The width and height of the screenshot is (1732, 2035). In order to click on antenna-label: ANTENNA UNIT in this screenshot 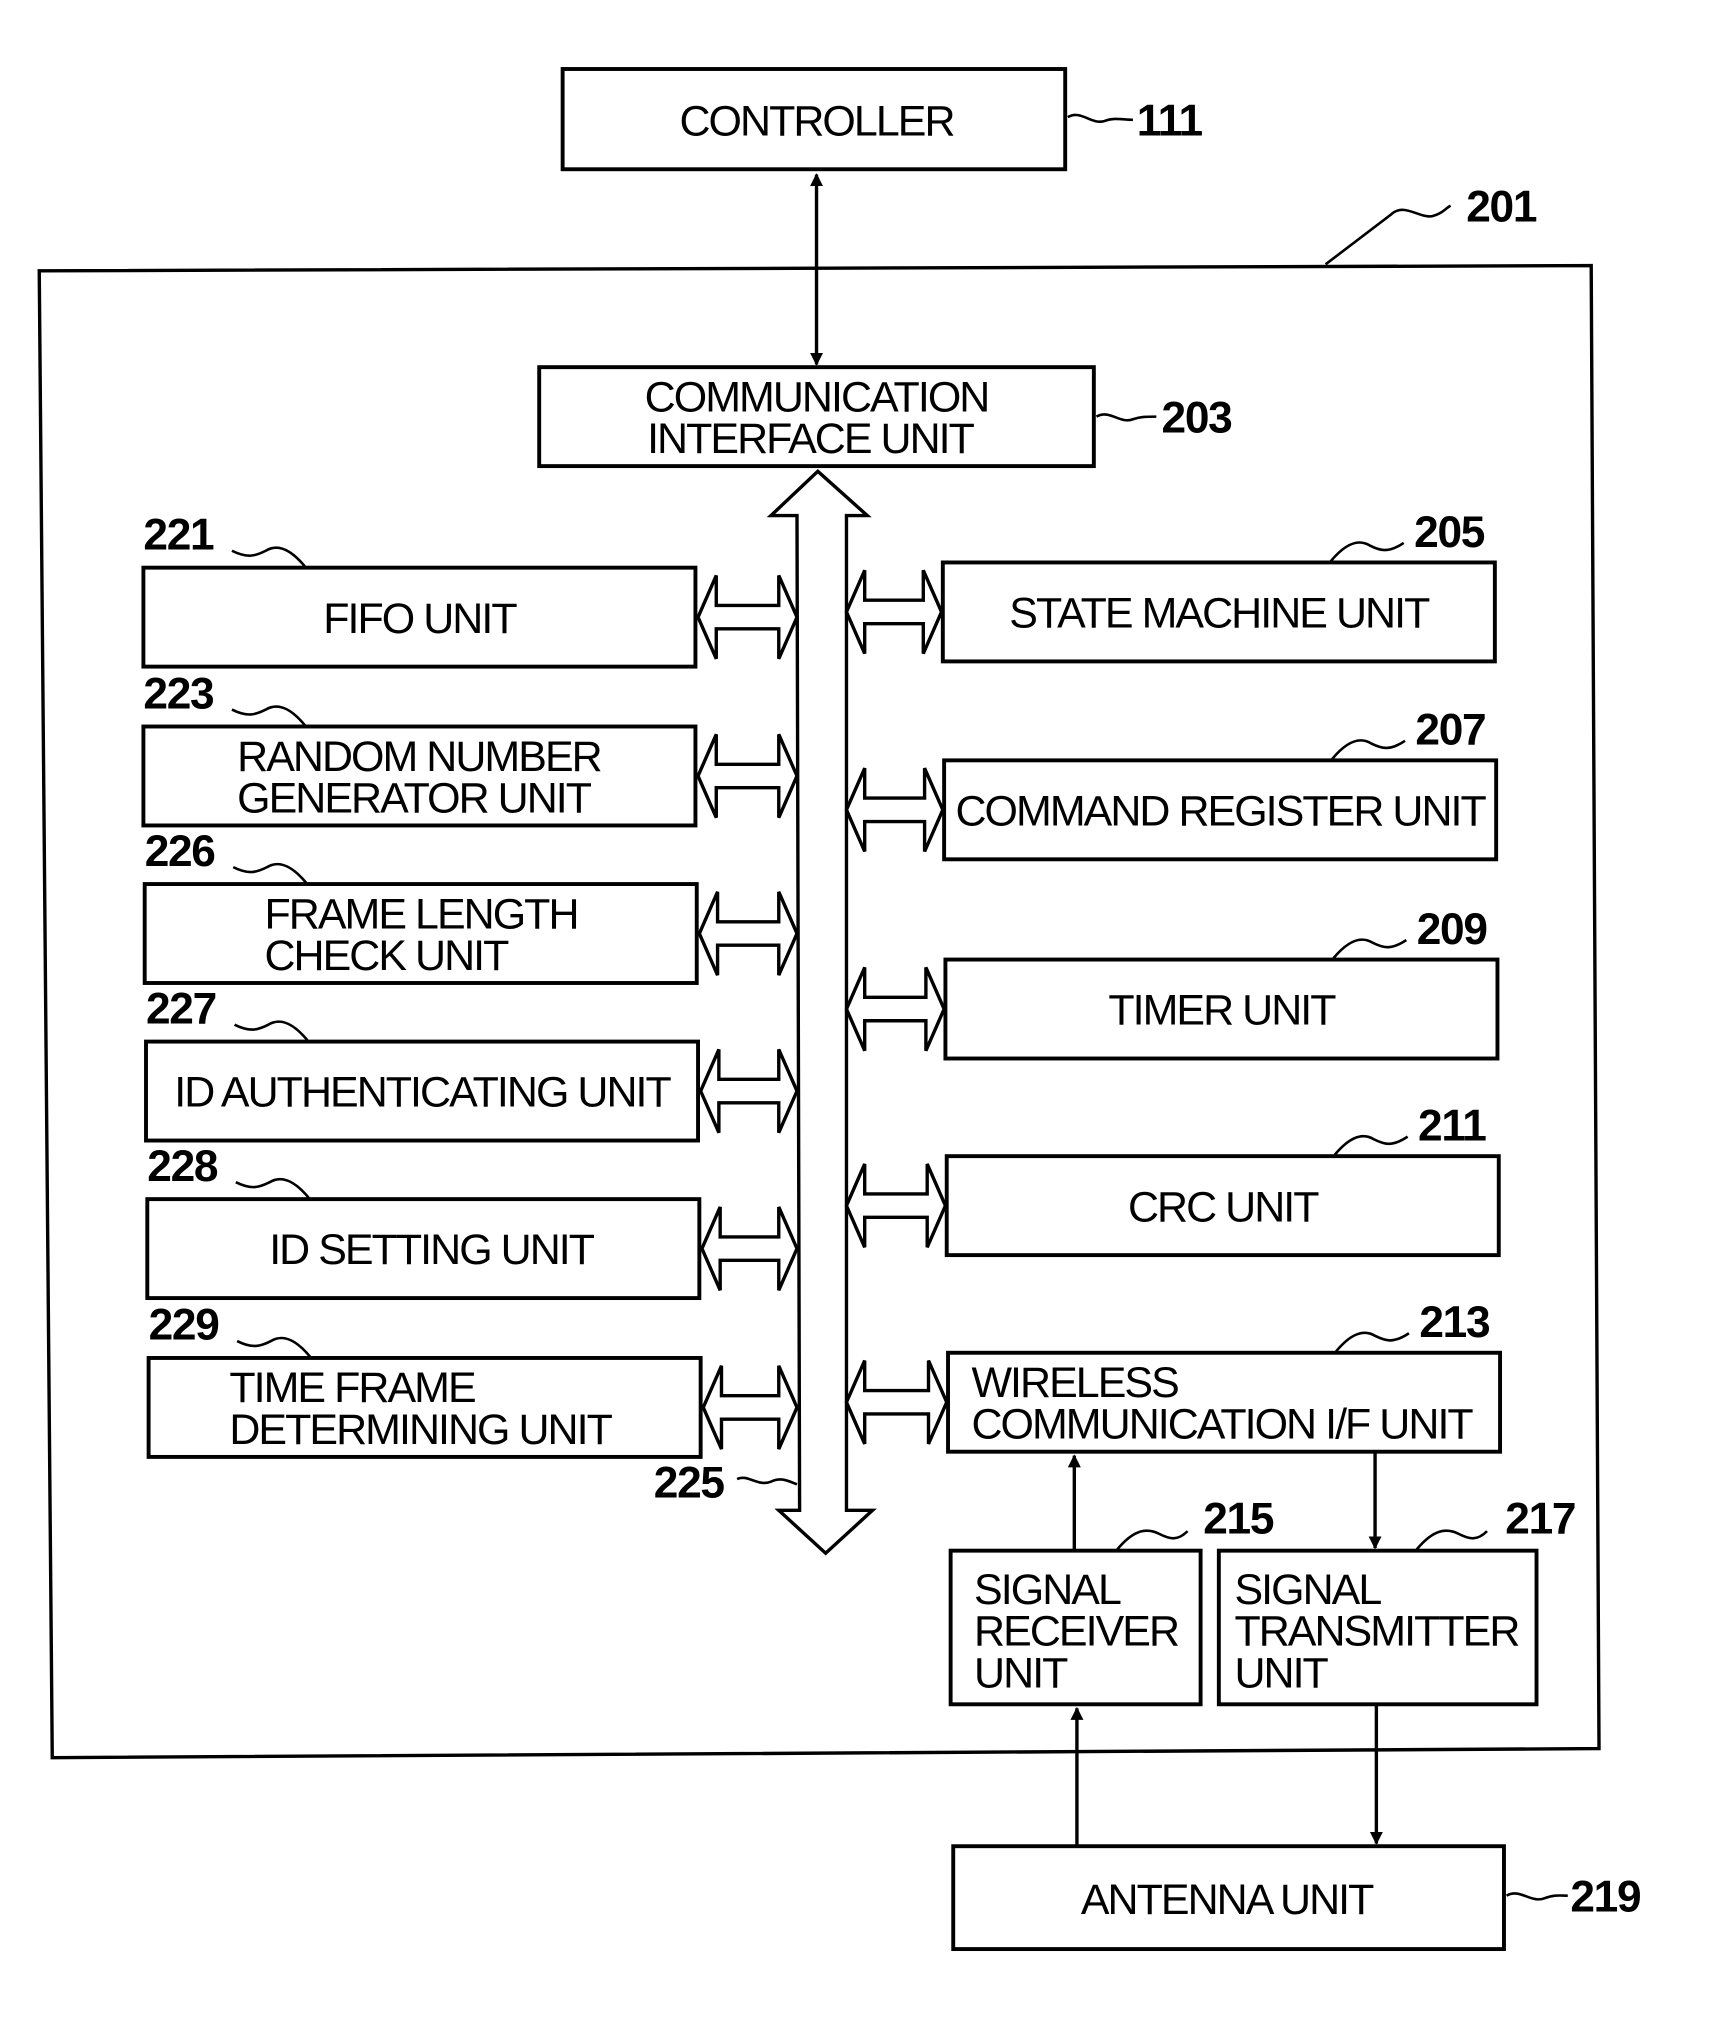, I will do `click(1227, 1900)`.